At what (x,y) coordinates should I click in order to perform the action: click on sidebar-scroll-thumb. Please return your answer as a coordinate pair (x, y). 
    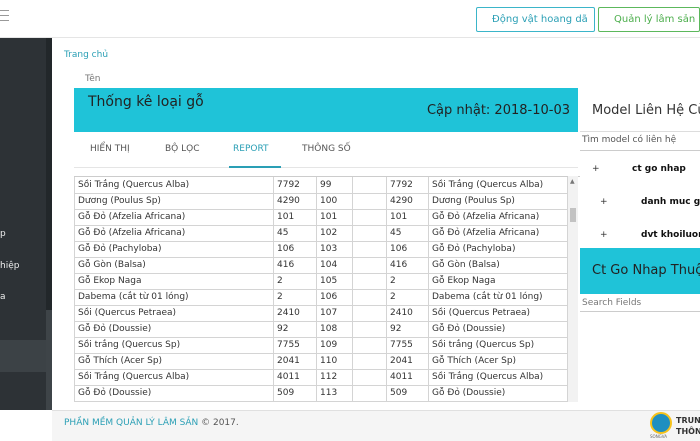
    Looking at the image, I should click on (49, 360).